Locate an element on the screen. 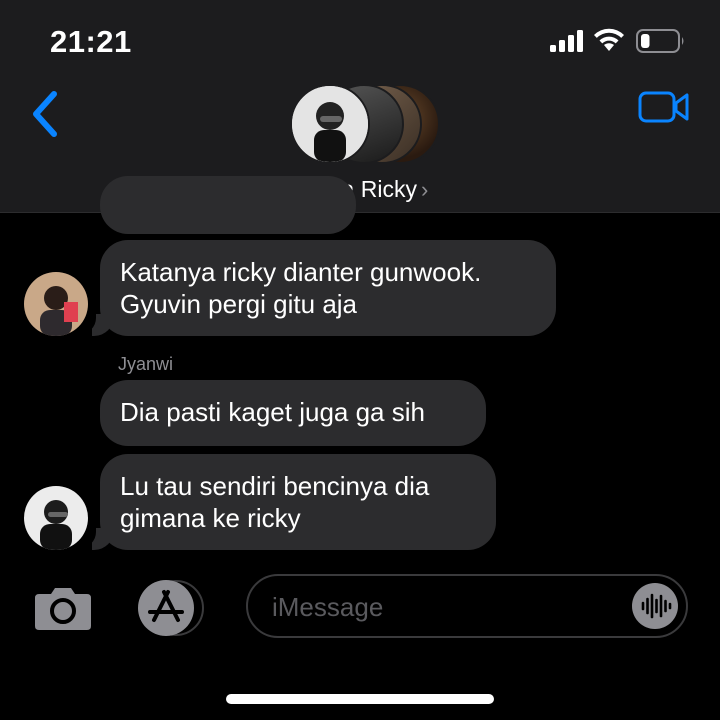  back-chevron-icon is located at coordinates (46, 114).